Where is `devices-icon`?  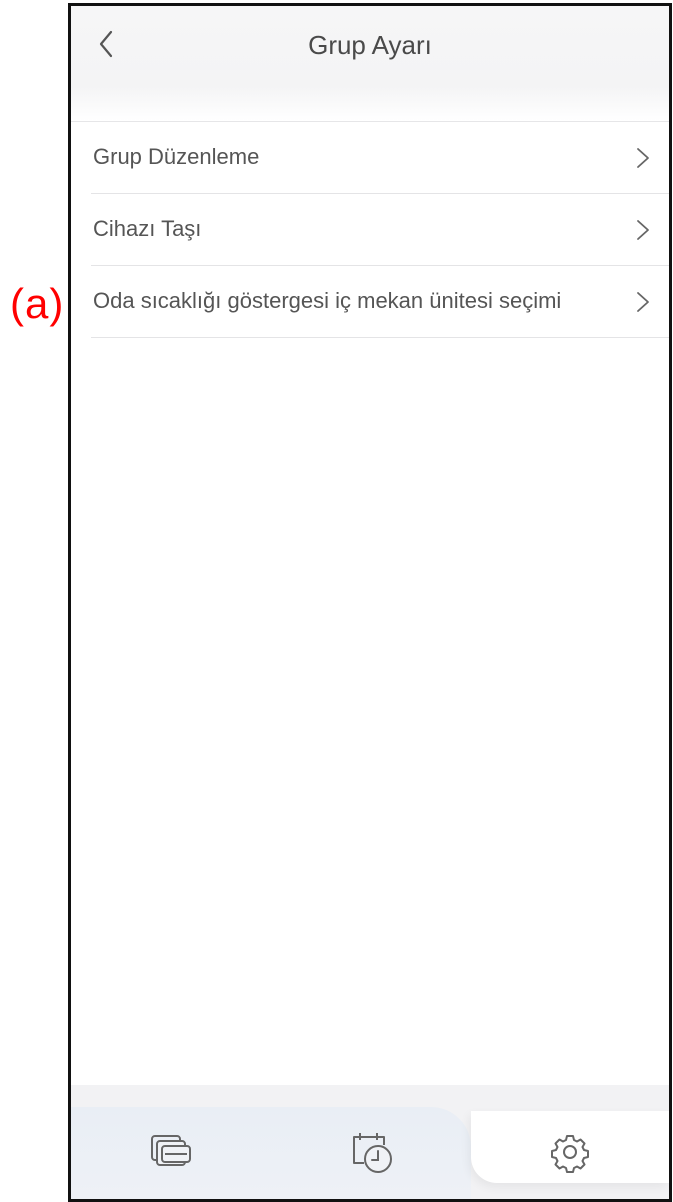
devices-icon is located at coordinates (171, 1150).